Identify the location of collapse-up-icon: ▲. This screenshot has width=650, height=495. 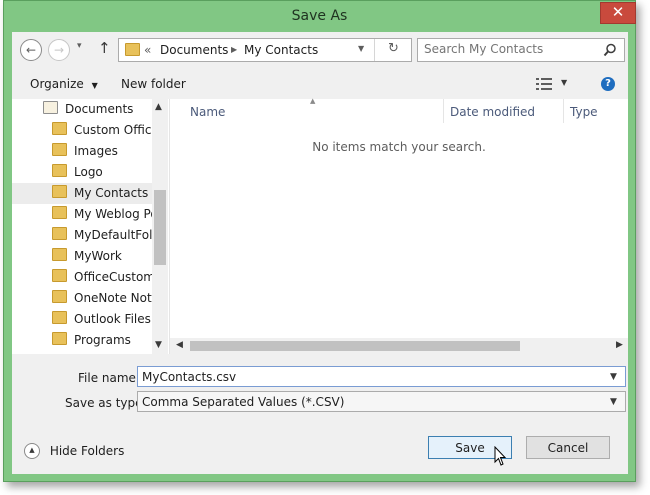
(32, 451).